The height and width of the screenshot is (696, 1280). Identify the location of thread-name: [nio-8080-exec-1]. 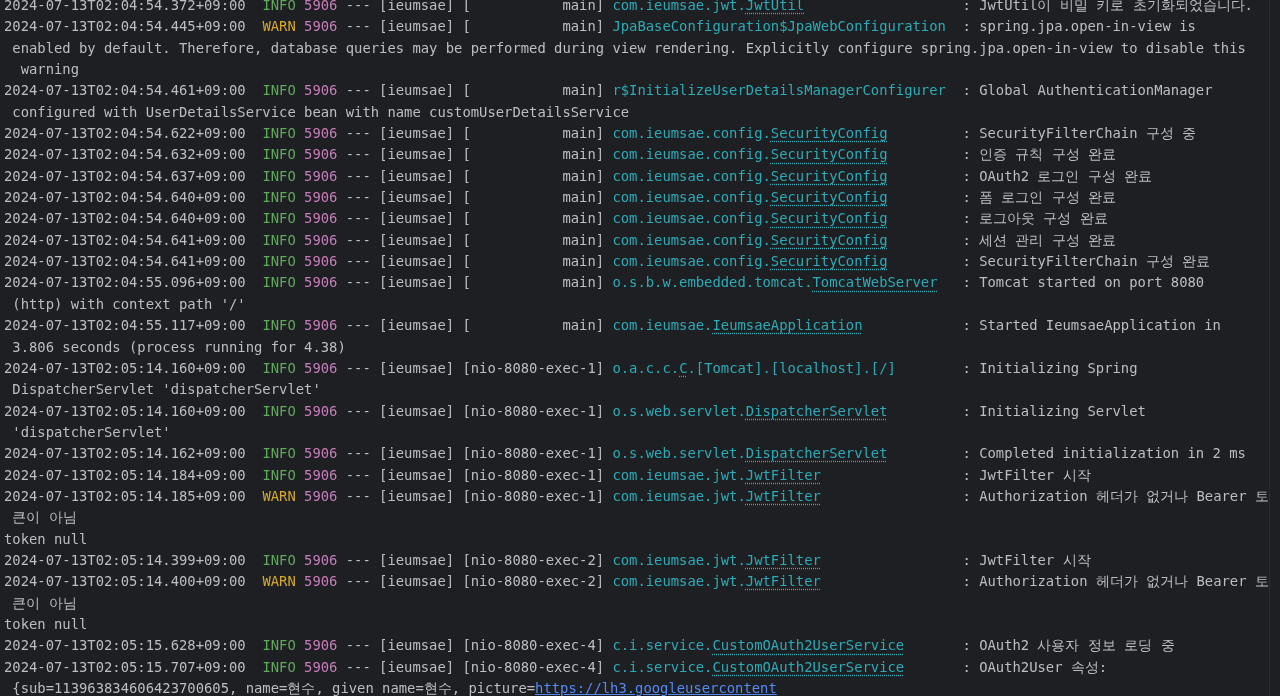
(533, 474).